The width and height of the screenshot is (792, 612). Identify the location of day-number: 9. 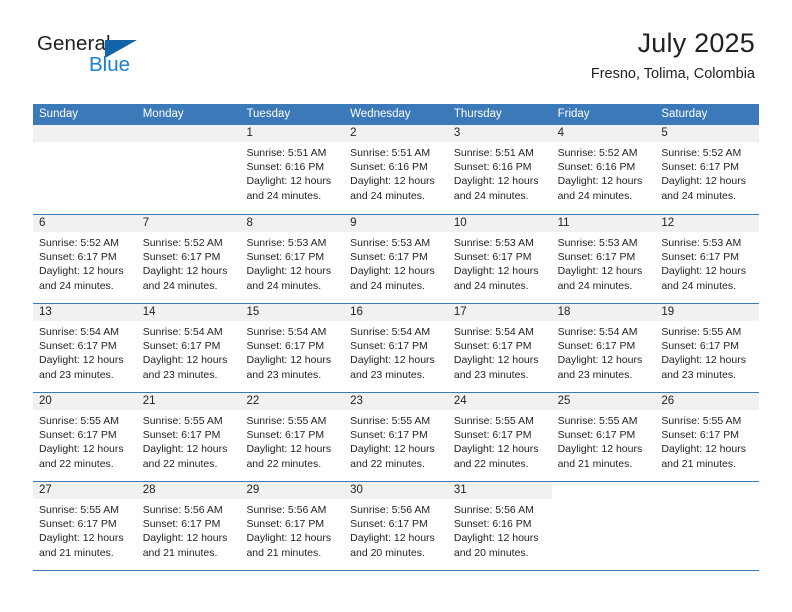
(396, 223).